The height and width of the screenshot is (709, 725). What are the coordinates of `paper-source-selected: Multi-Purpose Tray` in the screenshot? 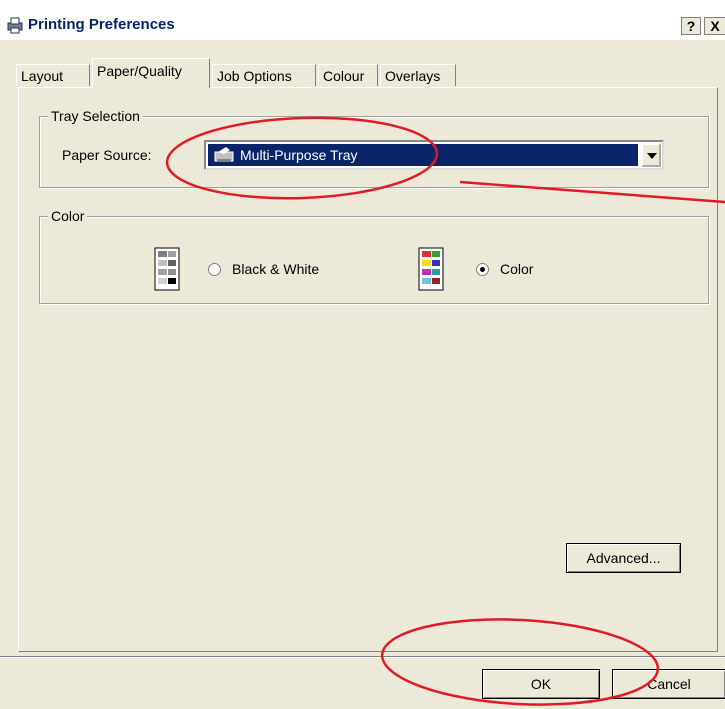 It's located at (423, 155).